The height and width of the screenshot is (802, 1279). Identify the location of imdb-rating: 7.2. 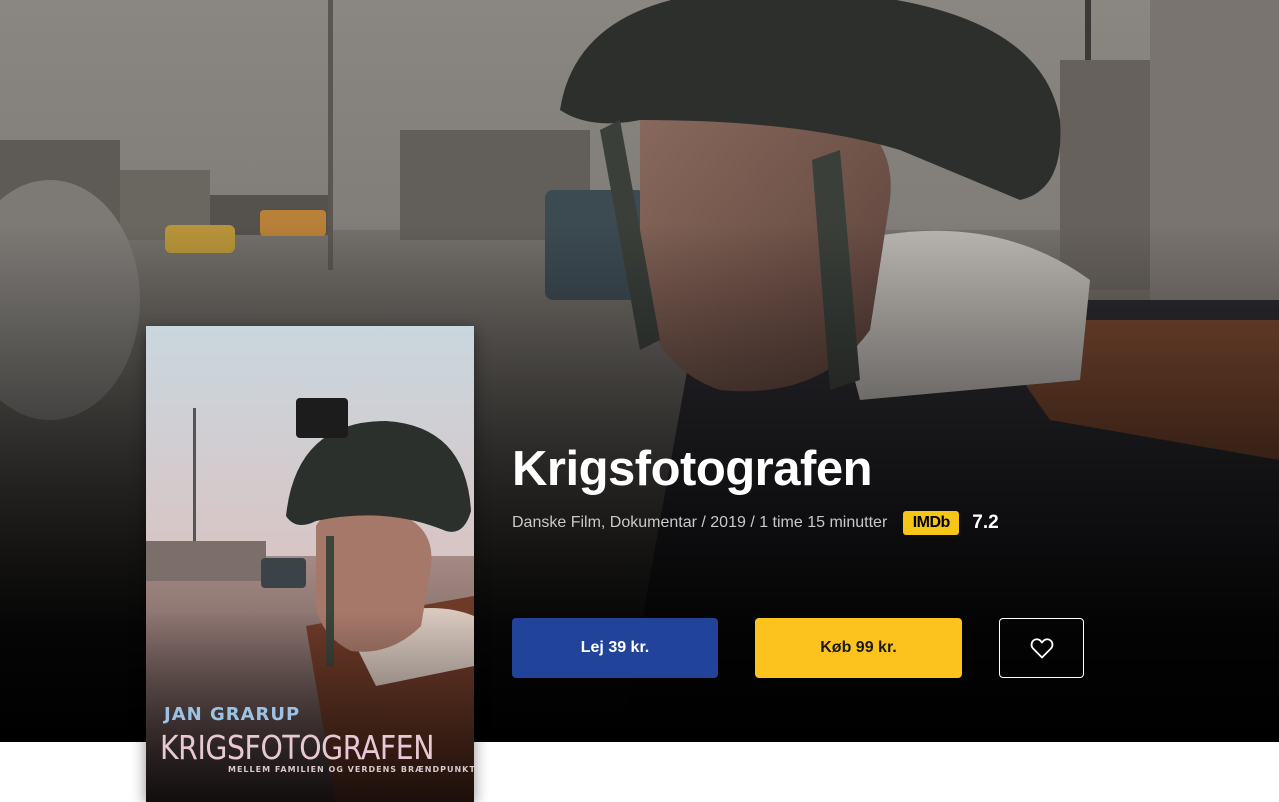
(985, 522).